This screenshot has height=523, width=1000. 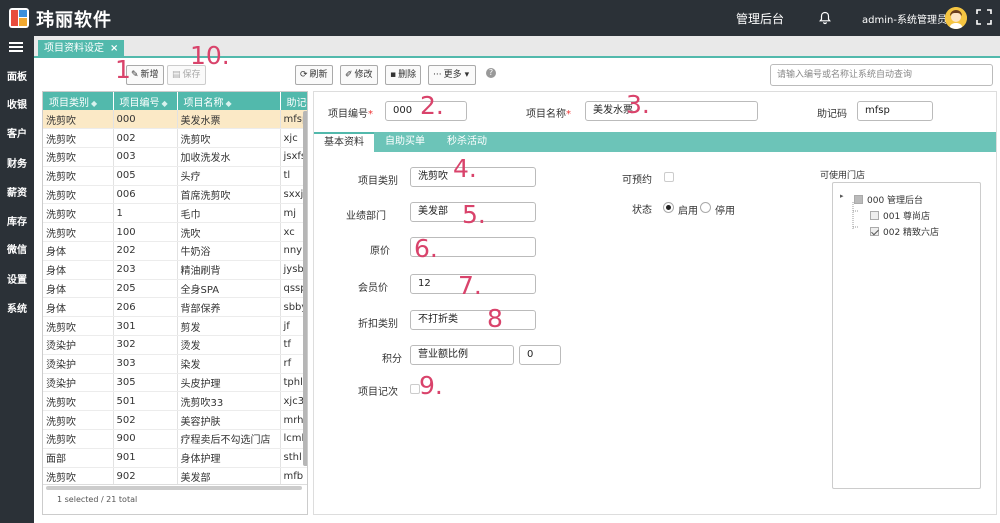 I want to click on delete-button: ▪ 删除, so click(x=403, y=75).